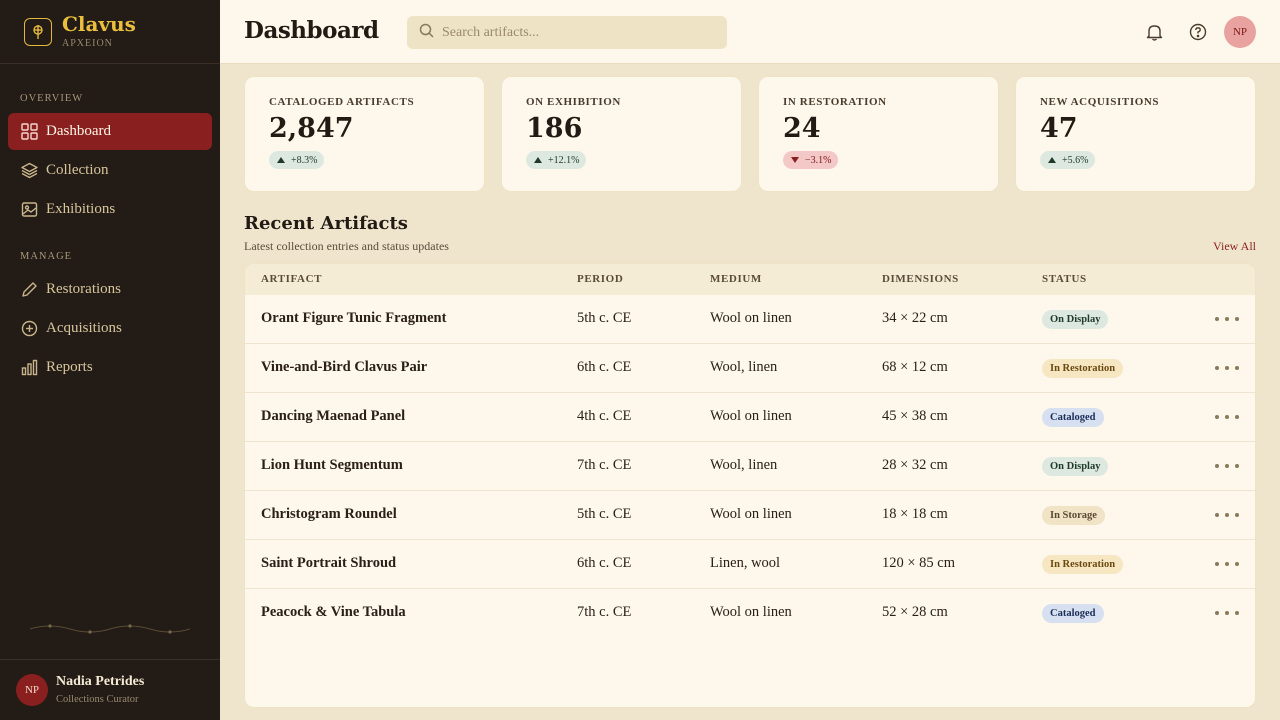  What do you see at coordinates (29, 368) in the screenshot?
I see `bar-chart-icon` at bounding box center [29, 368].